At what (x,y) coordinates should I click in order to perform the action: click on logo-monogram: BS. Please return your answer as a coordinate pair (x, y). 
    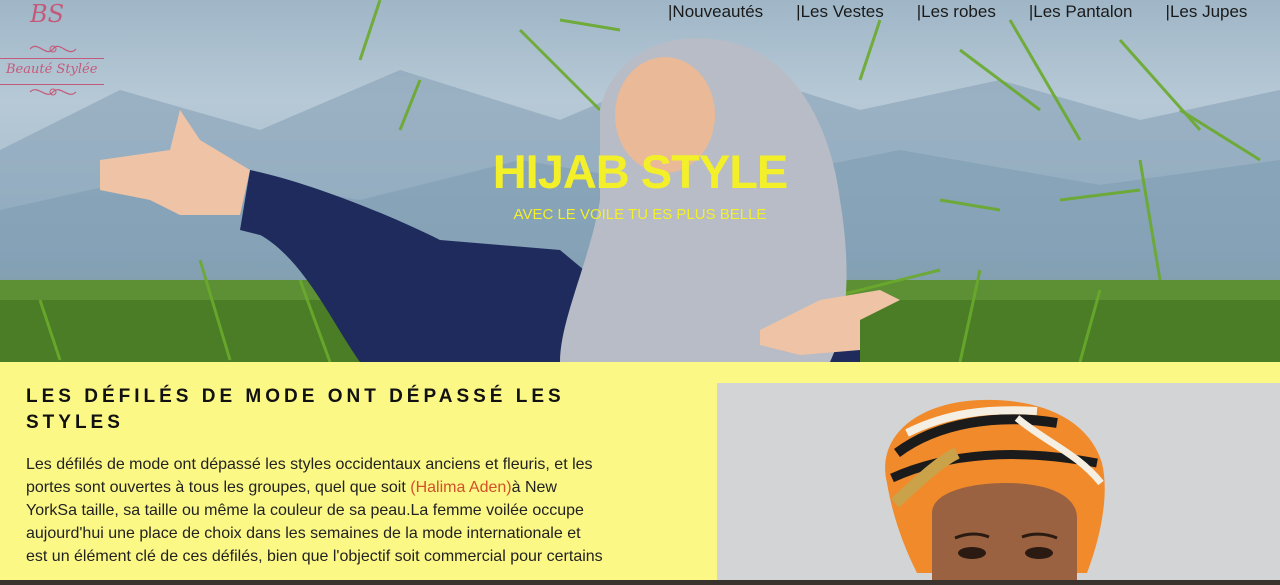
    Looking at the image, I should click on (47, 14).